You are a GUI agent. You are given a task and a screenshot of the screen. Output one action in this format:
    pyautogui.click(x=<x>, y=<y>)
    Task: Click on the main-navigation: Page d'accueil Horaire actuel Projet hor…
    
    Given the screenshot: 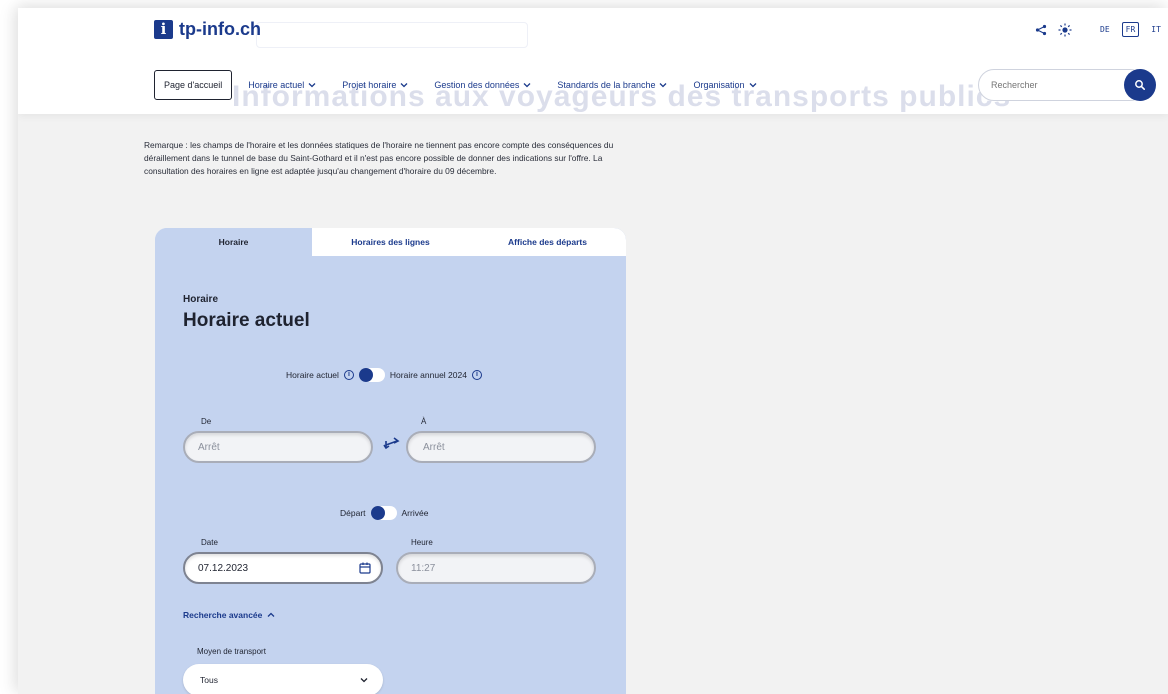 What is the action you would take?
    pyautogui.click(x=468, y=85)
    